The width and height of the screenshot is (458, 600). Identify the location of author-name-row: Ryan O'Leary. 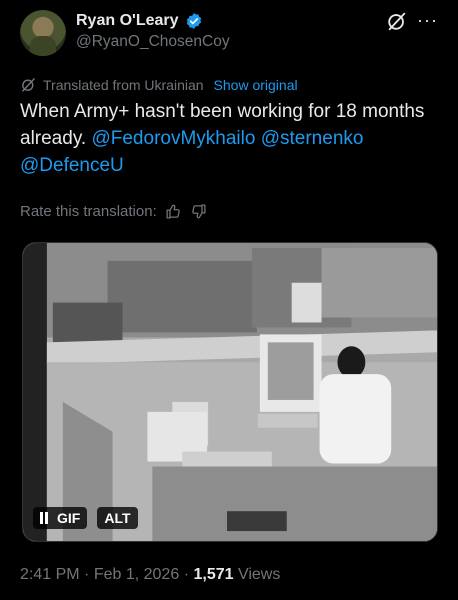
(153, 21).